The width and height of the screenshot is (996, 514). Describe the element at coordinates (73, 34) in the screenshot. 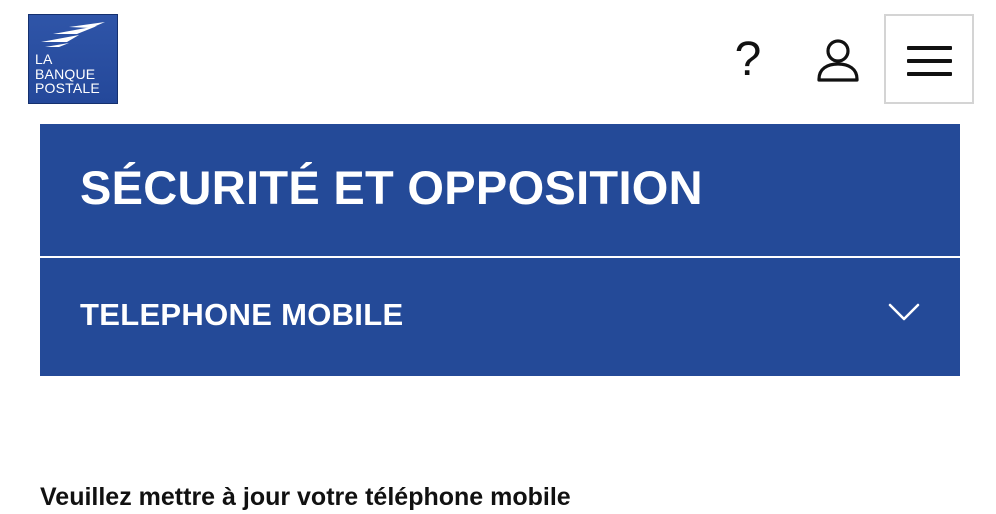

I see `bird-icon` at that location.